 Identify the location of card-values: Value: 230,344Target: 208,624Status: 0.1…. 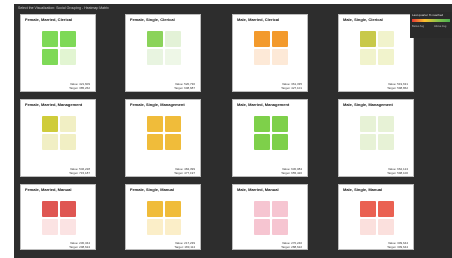
(79, 245).